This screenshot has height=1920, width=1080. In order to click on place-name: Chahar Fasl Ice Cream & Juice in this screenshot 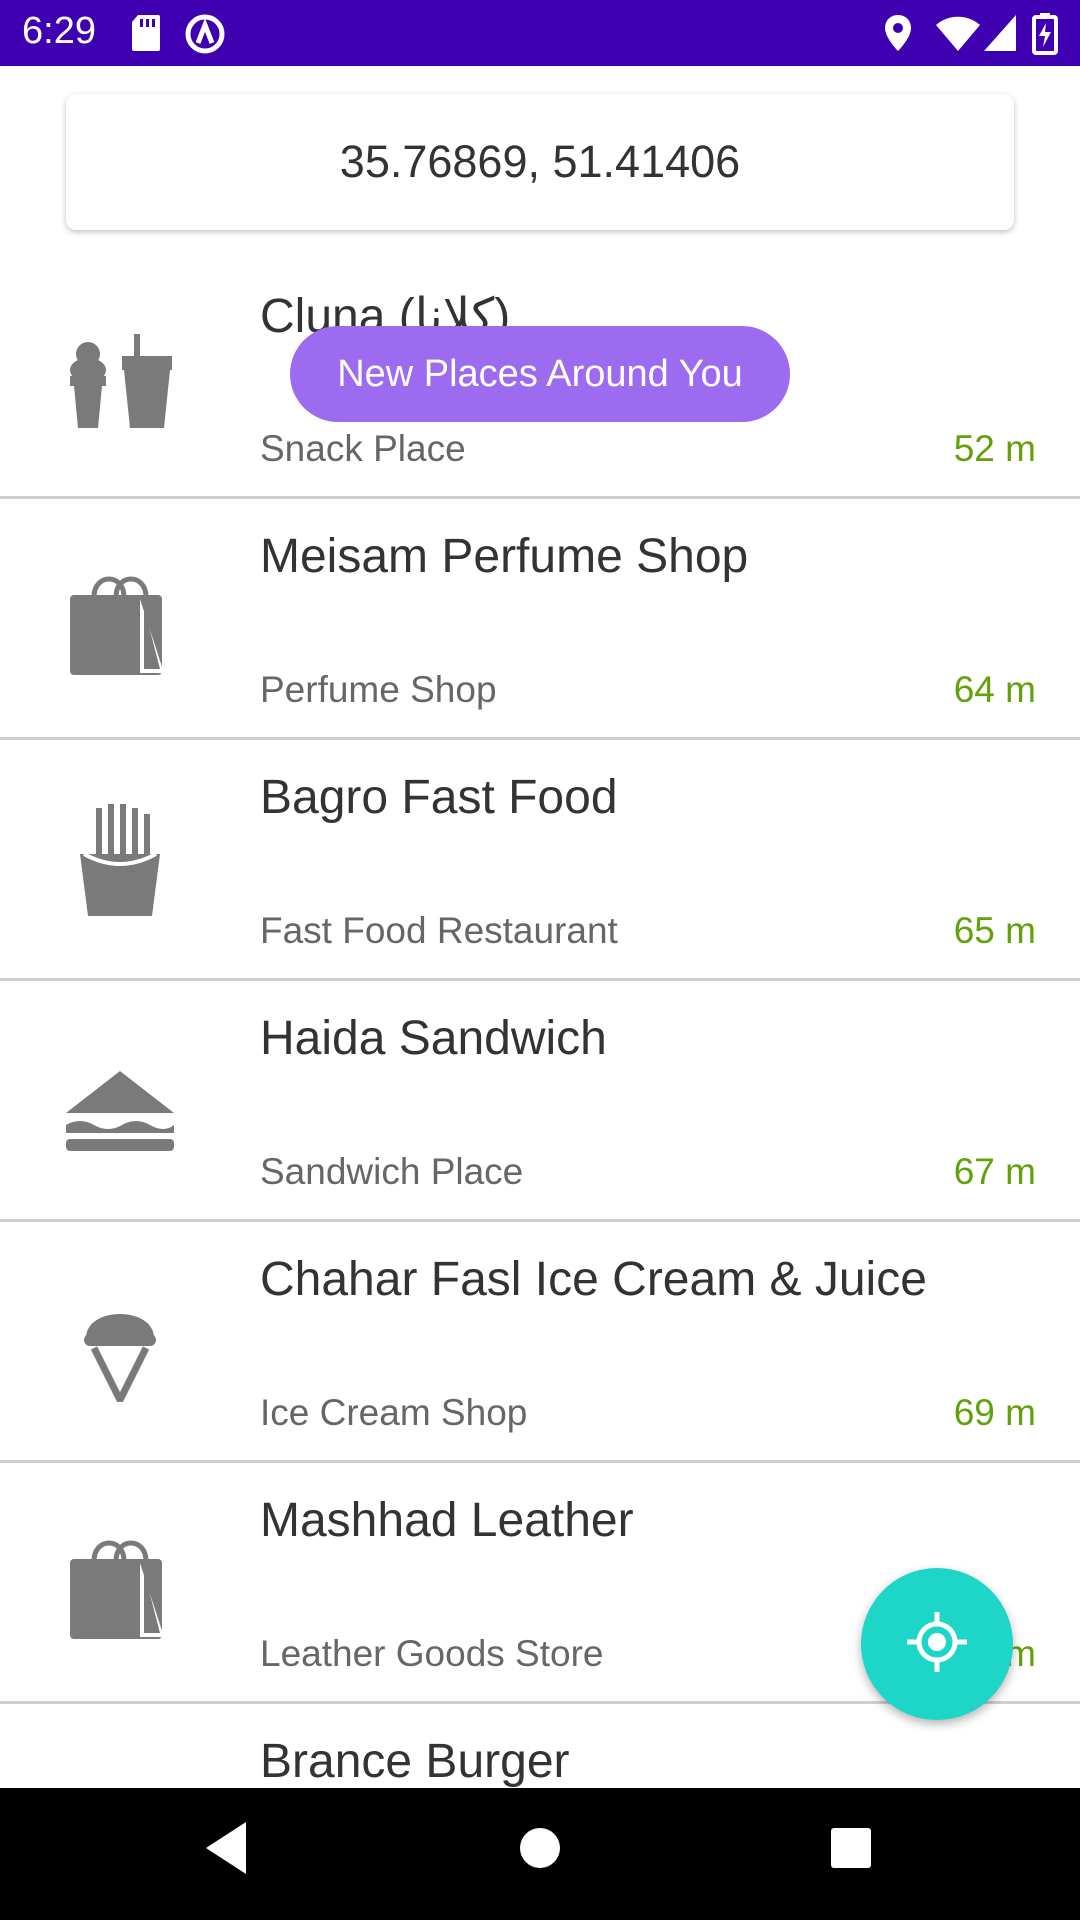, I will do `click(593, 1279)`.